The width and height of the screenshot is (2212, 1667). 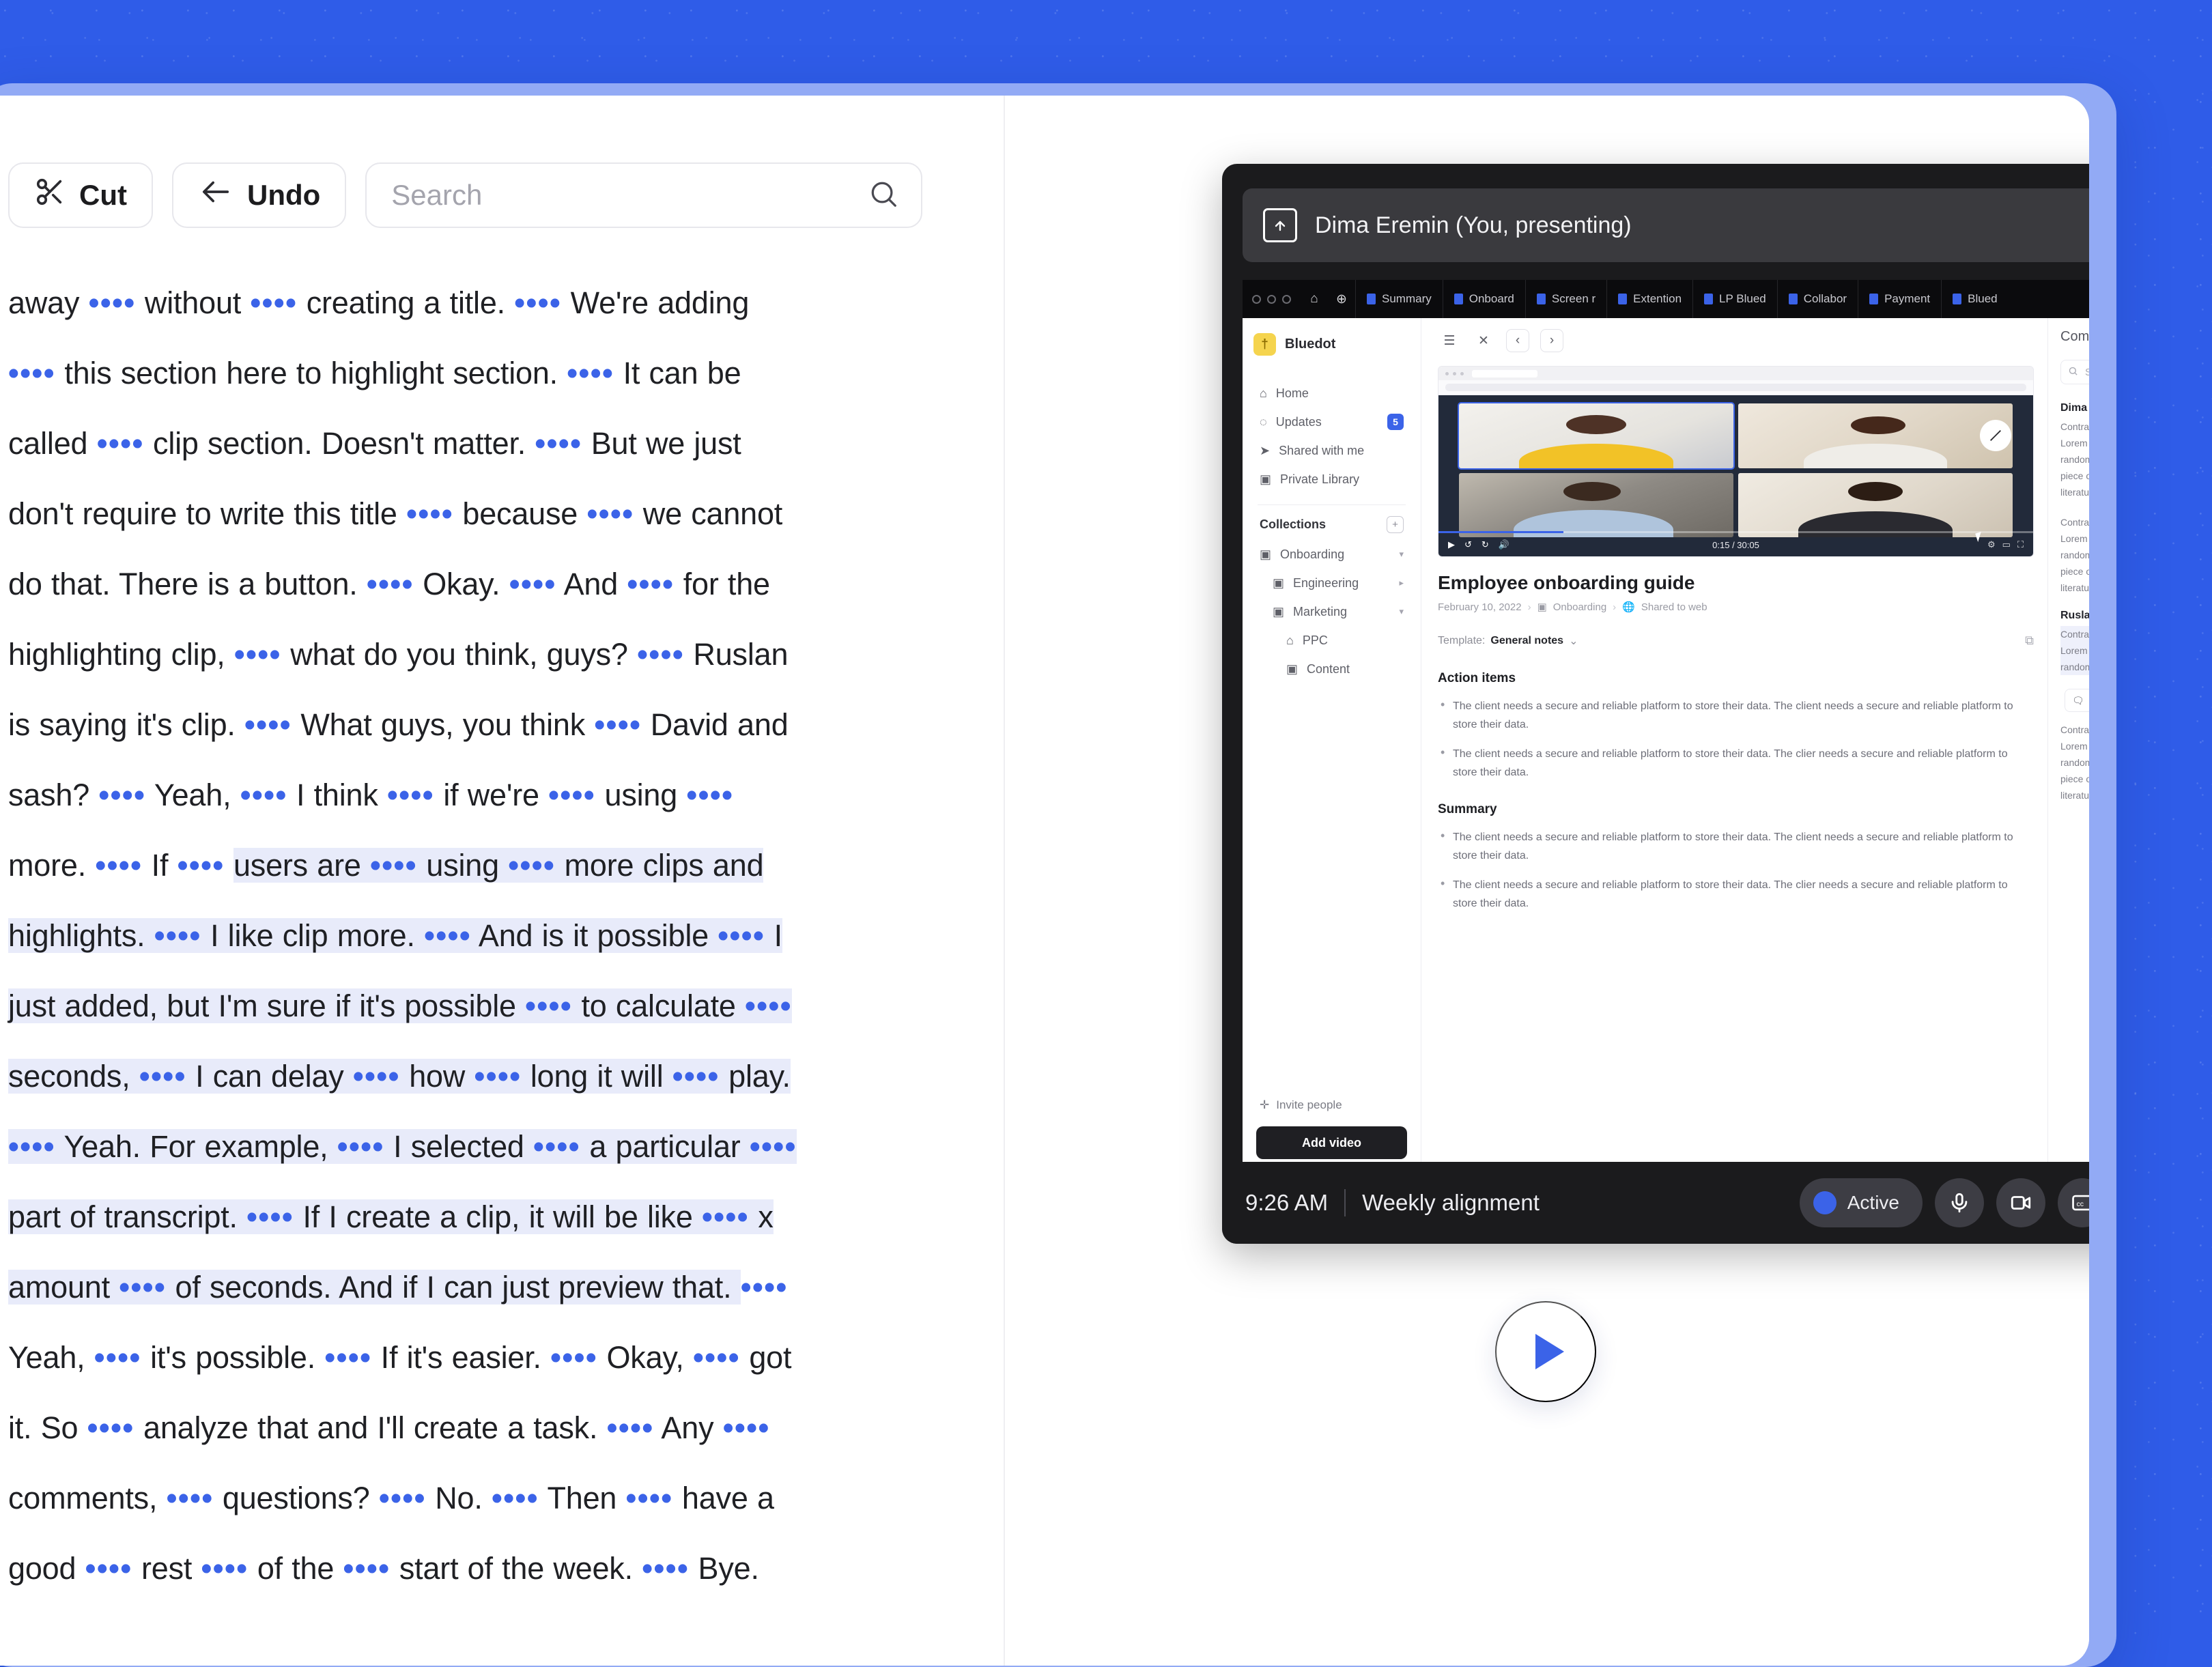 I want to click on status-badge: Active, so click(x=1861, y=1202).